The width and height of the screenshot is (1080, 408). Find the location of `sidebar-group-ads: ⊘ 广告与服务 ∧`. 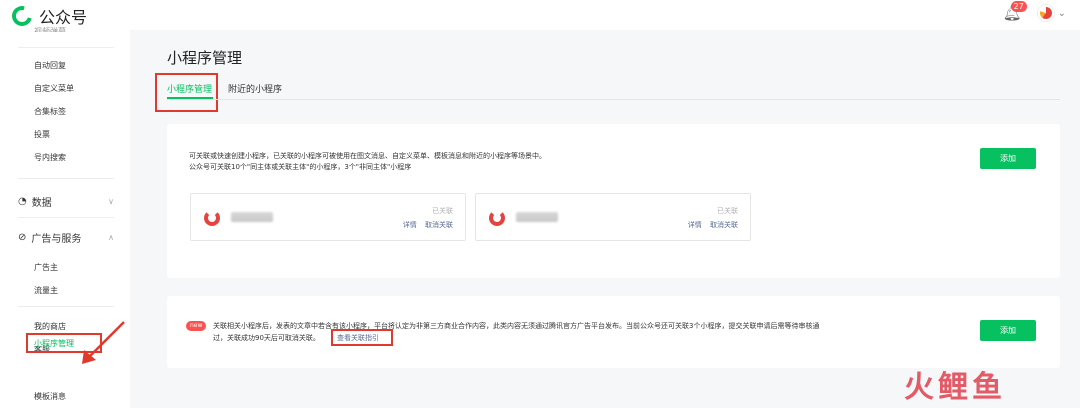

sidebar-group-ads: ⊘ 广告与服务 ∧ is located at coordinates (66, 237).